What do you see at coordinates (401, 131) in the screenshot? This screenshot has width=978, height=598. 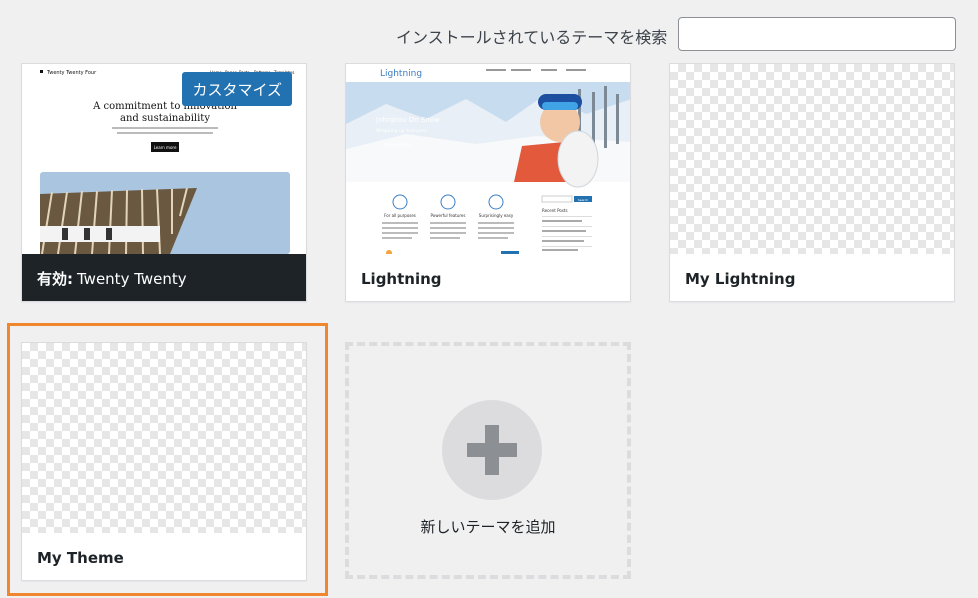 I see `preview-hero-sub: Wrapping up everyone` at bounding box center [401, 131].